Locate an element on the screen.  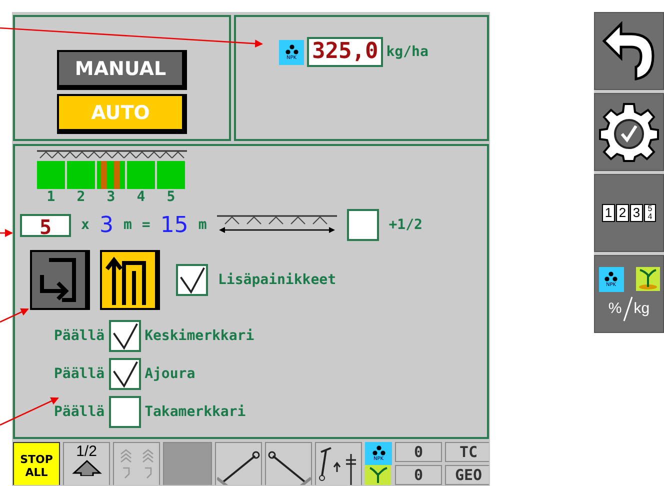
slash-icon is located at coordinates (627, 309).